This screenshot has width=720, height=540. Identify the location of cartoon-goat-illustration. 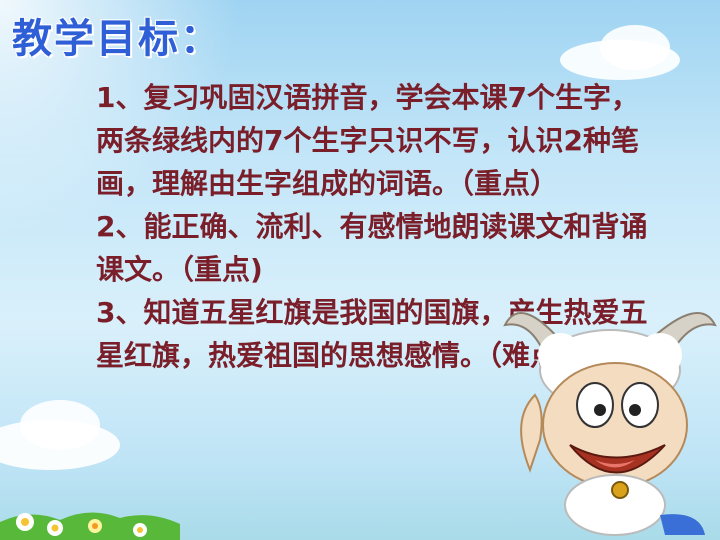
(610, 424).